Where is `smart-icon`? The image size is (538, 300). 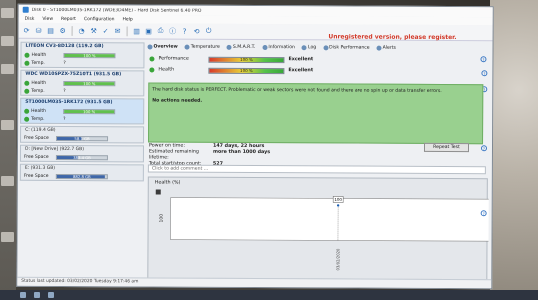
smart-icon is located at coordinates (229, 47).